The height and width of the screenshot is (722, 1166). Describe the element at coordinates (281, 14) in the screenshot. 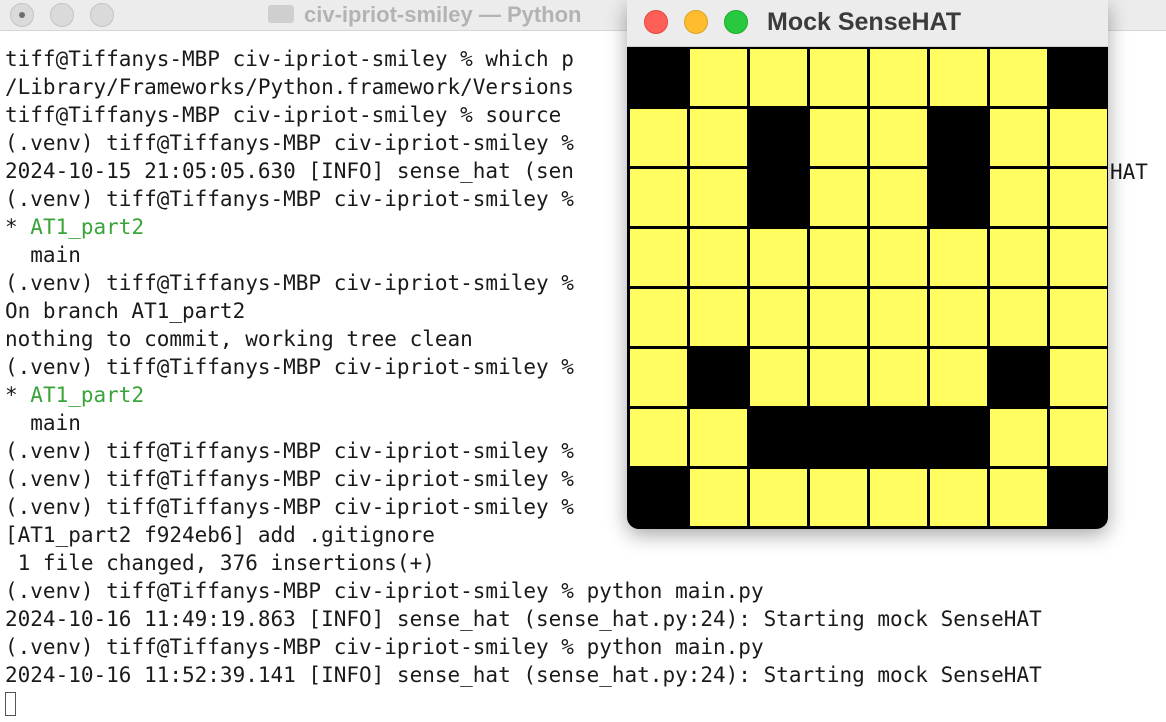

I see `folder-icon` at that location.